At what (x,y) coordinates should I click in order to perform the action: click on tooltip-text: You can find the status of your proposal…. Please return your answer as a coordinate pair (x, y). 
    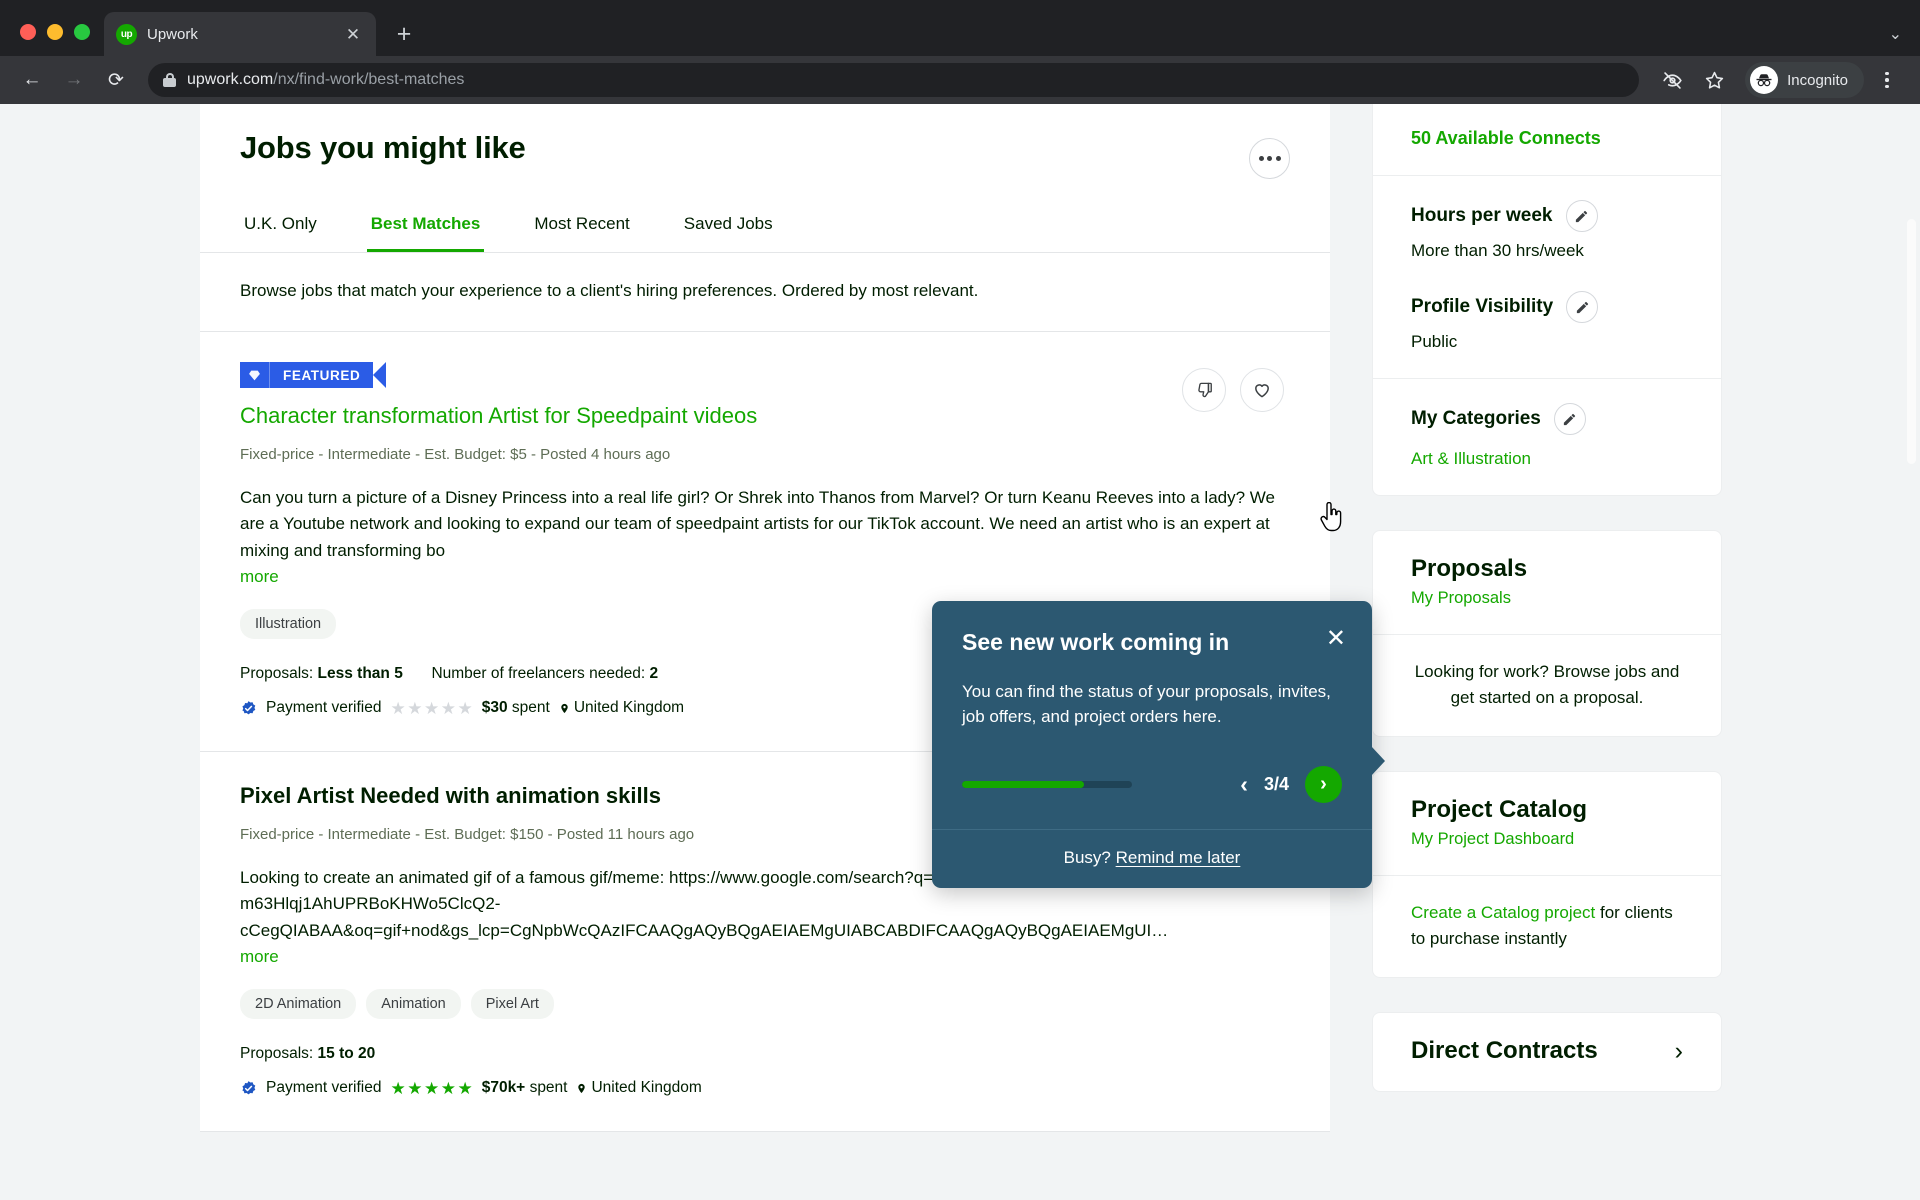
    Looking at the image, I should click on (1146, 704).